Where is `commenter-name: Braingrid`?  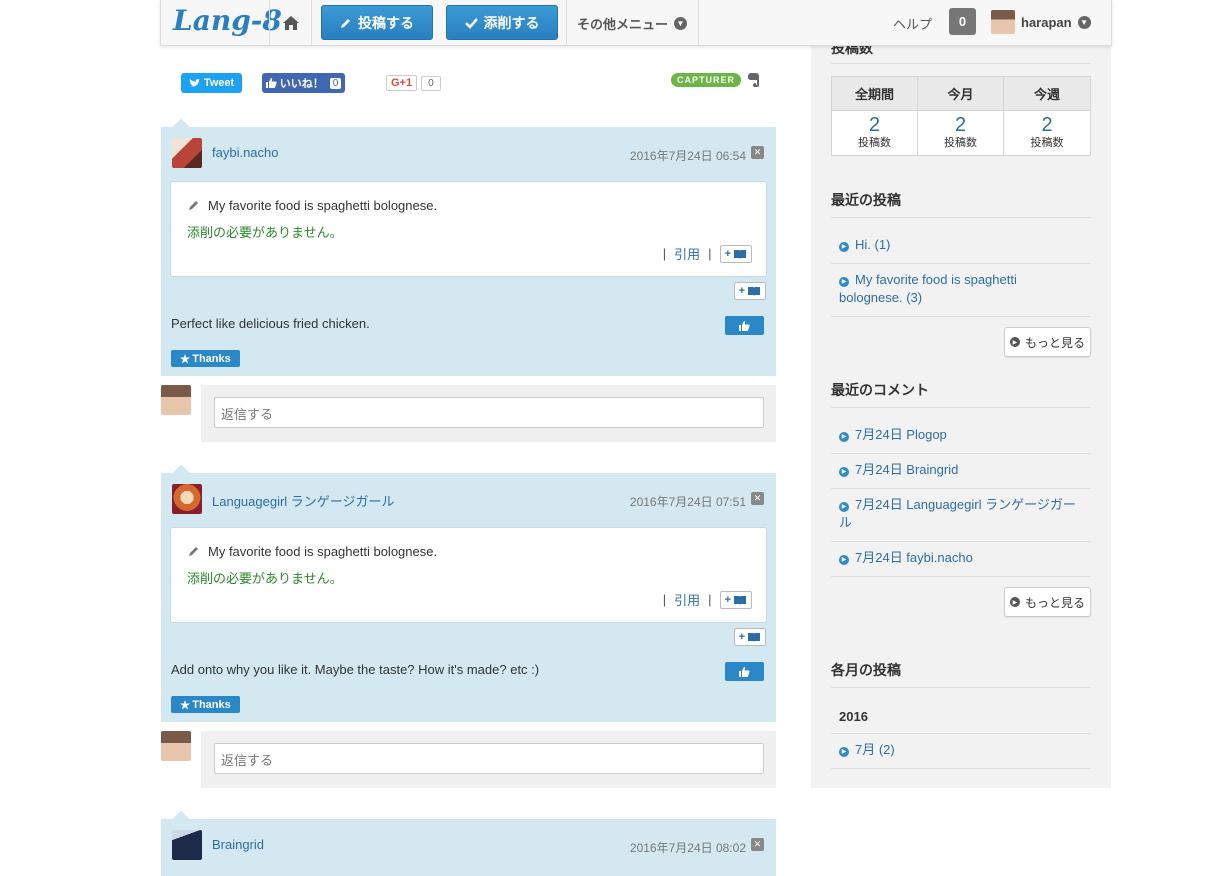
commenter-name: Braingrid is located at coordinates (238, 844).